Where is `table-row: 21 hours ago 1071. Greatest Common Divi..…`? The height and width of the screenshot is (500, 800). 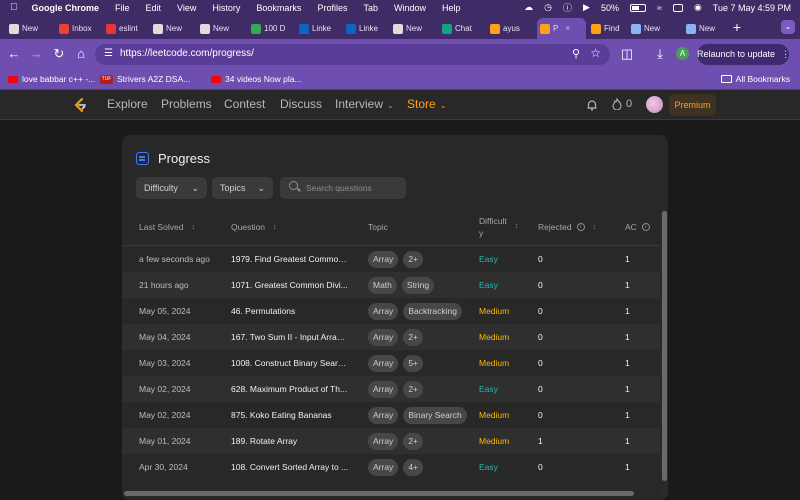
table-row: 21 hours ago 1071. Greatest Common Divi..… is located at coordinates (395, 285).